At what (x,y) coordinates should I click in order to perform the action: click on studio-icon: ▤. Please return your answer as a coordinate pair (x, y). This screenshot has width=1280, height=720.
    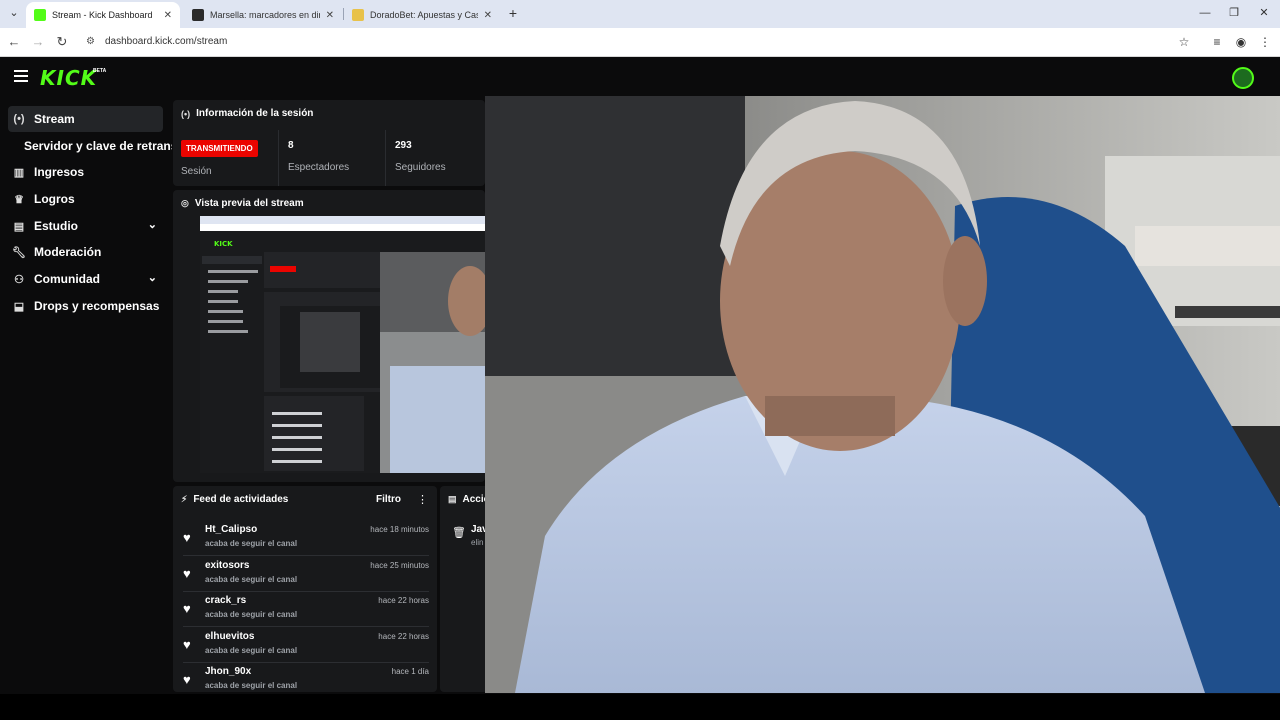
    Looking at the image, I should click on (19, 226).